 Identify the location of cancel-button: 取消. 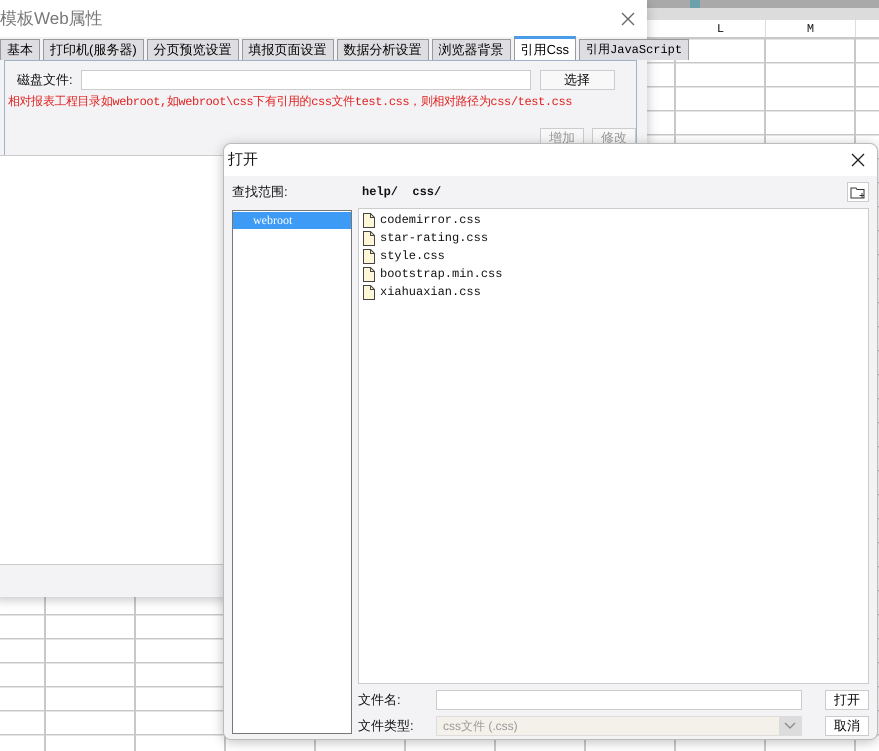
(847, 726).